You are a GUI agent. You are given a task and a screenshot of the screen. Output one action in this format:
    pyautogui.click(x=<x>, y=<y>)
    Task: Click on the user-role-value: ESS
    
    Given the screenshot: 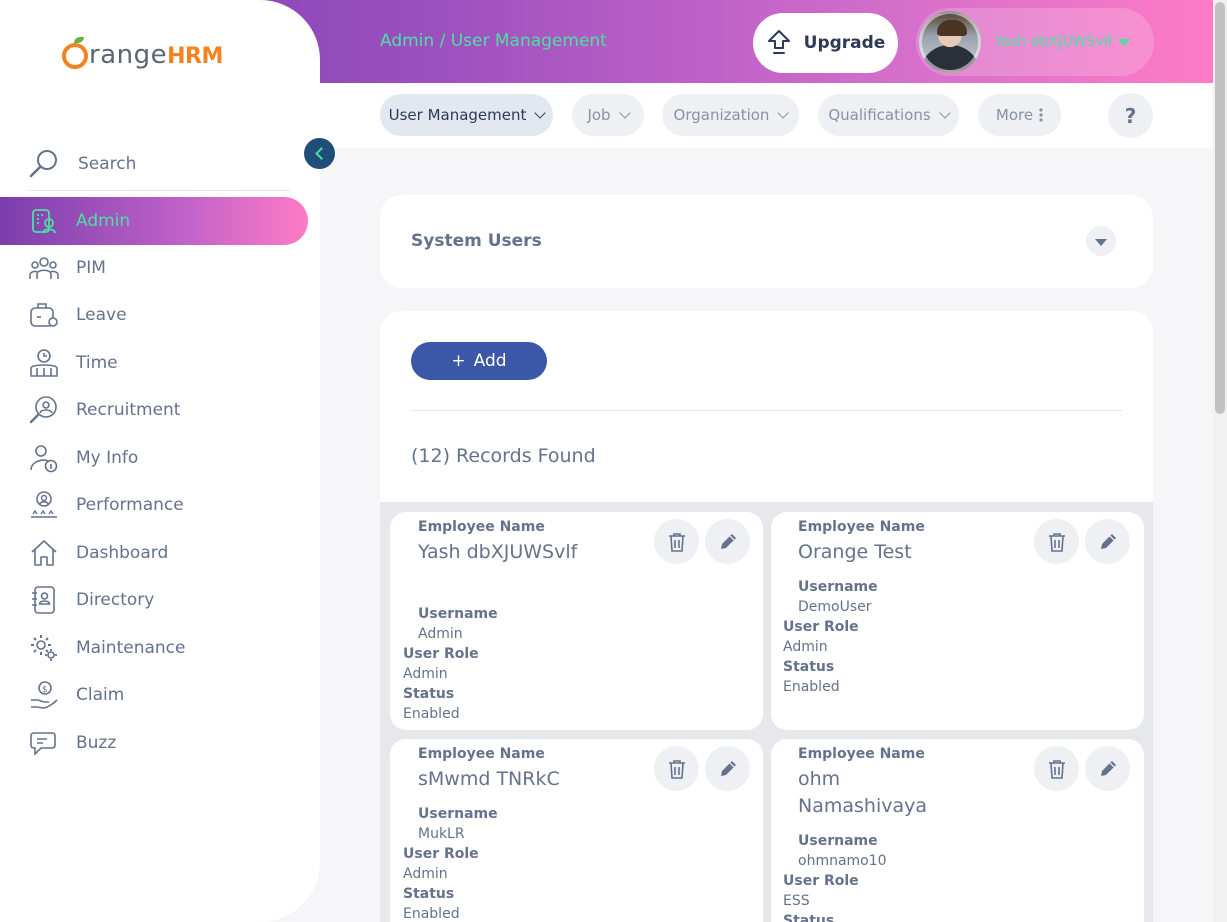 What is the action you would take?
    pyautogui.click(x=796, y=901)
    